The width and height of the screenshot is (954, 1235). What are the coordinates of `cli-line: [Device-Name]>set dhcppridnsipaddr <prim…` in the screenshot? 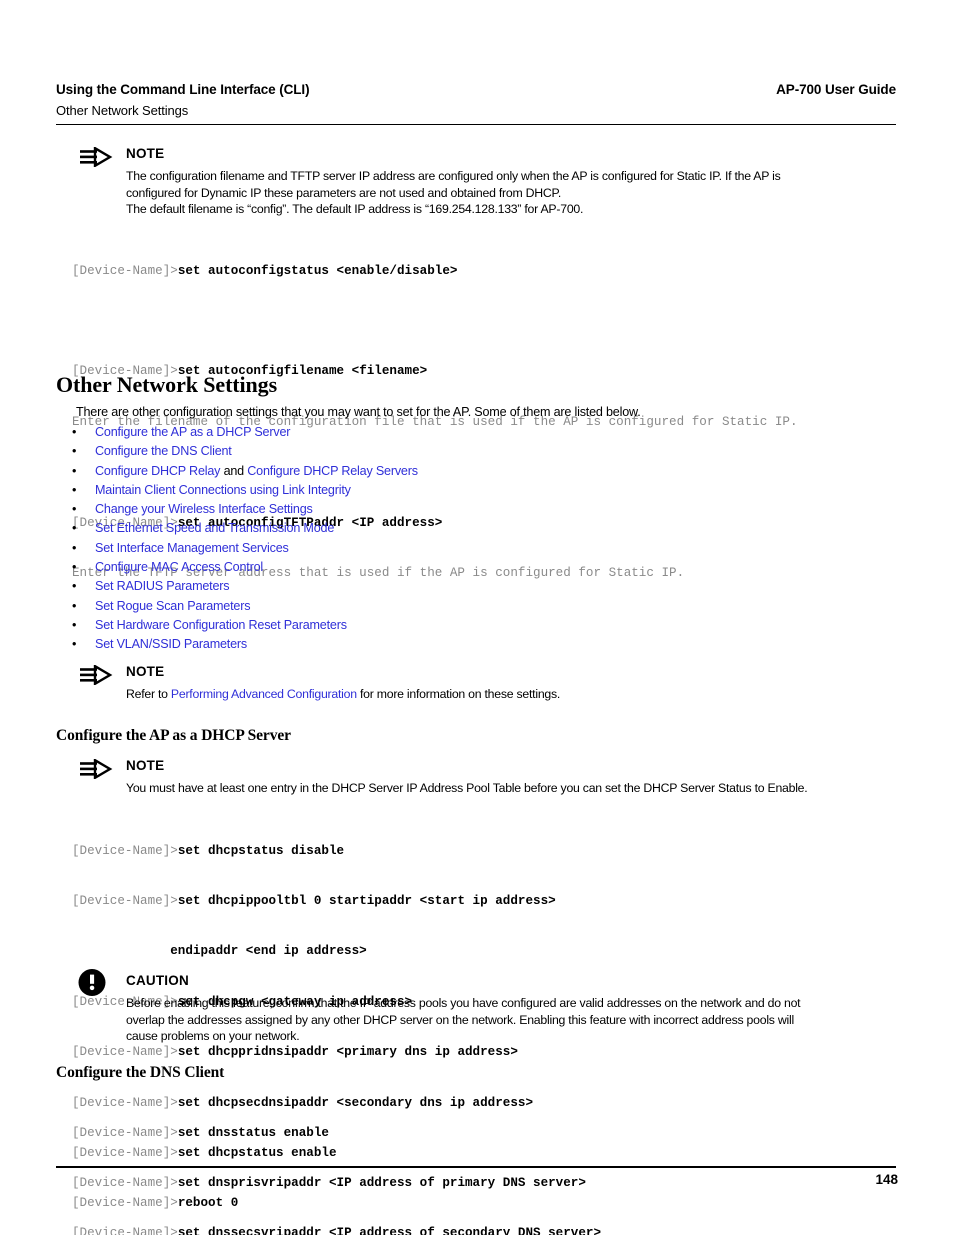 It's located at (314, 1052).